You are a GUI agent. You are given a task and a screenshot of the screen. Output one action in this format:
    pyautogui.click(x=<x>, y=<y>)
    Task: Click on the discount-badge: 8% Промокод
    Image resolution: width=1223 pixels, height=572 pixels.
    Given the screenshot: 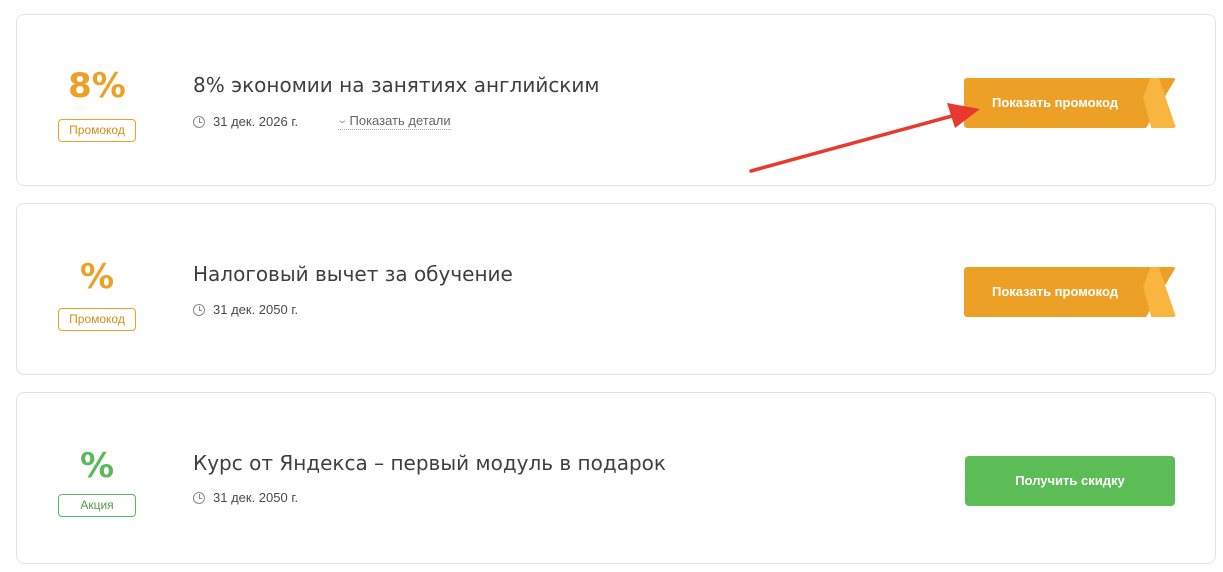 What is the action you would take?
    pyautogui.click(x=97, y=100)
    